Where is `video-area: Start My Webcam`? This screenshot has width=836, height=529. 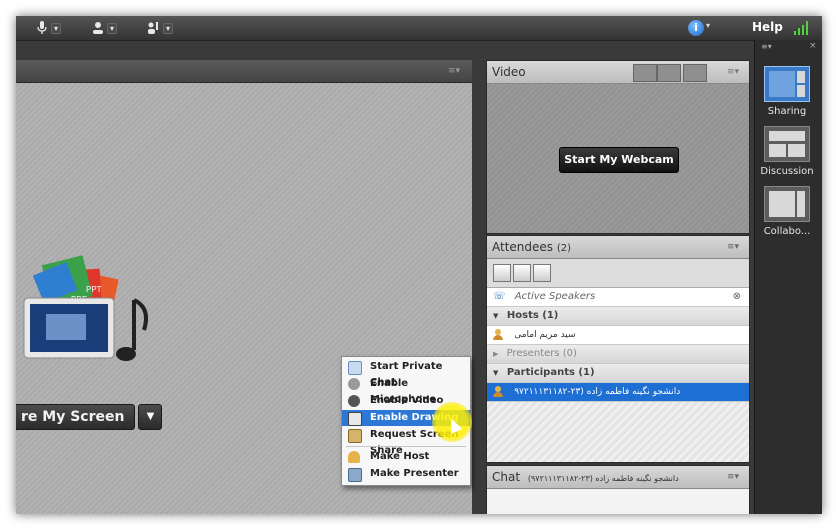 video-area: Start My Webcam is located at coordinates (618, 158).